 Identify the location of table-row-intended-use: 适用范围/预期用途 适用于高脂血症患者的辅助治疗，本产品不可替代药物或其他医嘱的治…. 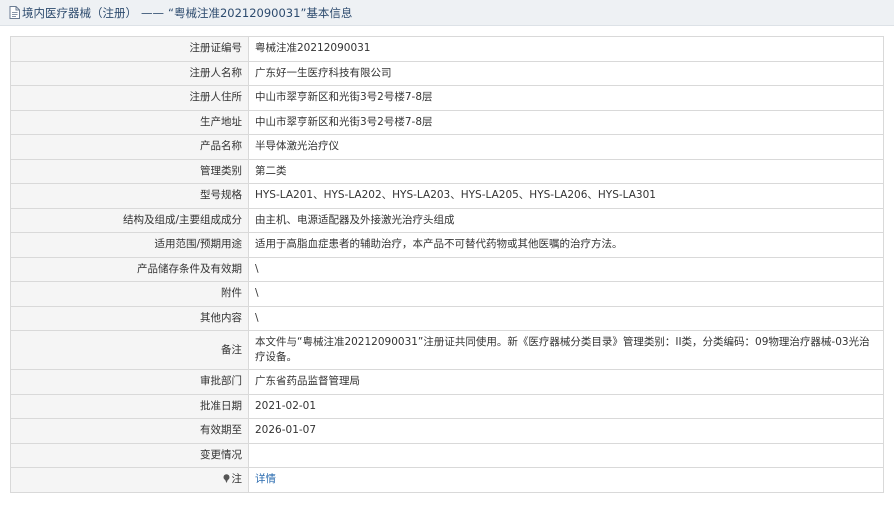
(447, 245).